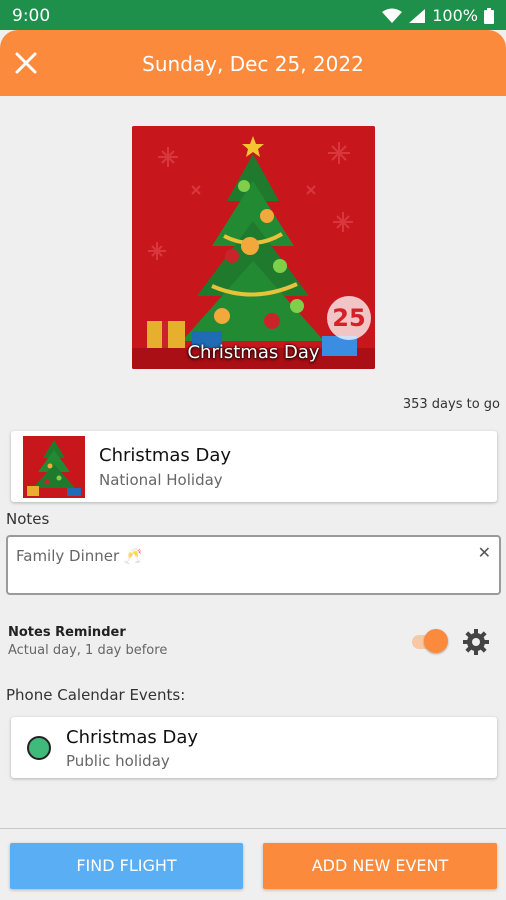 This screenshot has width=506, height=900. Describe the element at coordinates (254, 747) in the screenshot. I see `calendar-event-card: Christmas Day Public holiday` at that location.